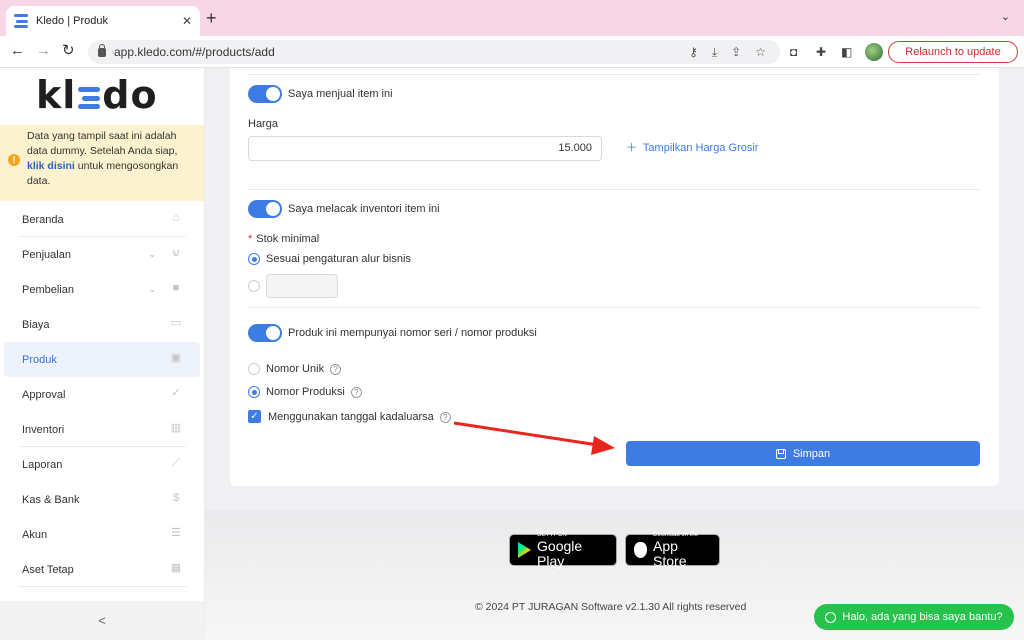  Describe the element at coordinates (102, 534) in the screenshot. I see `sidebar-item-akun: Akun ☰` at that location.